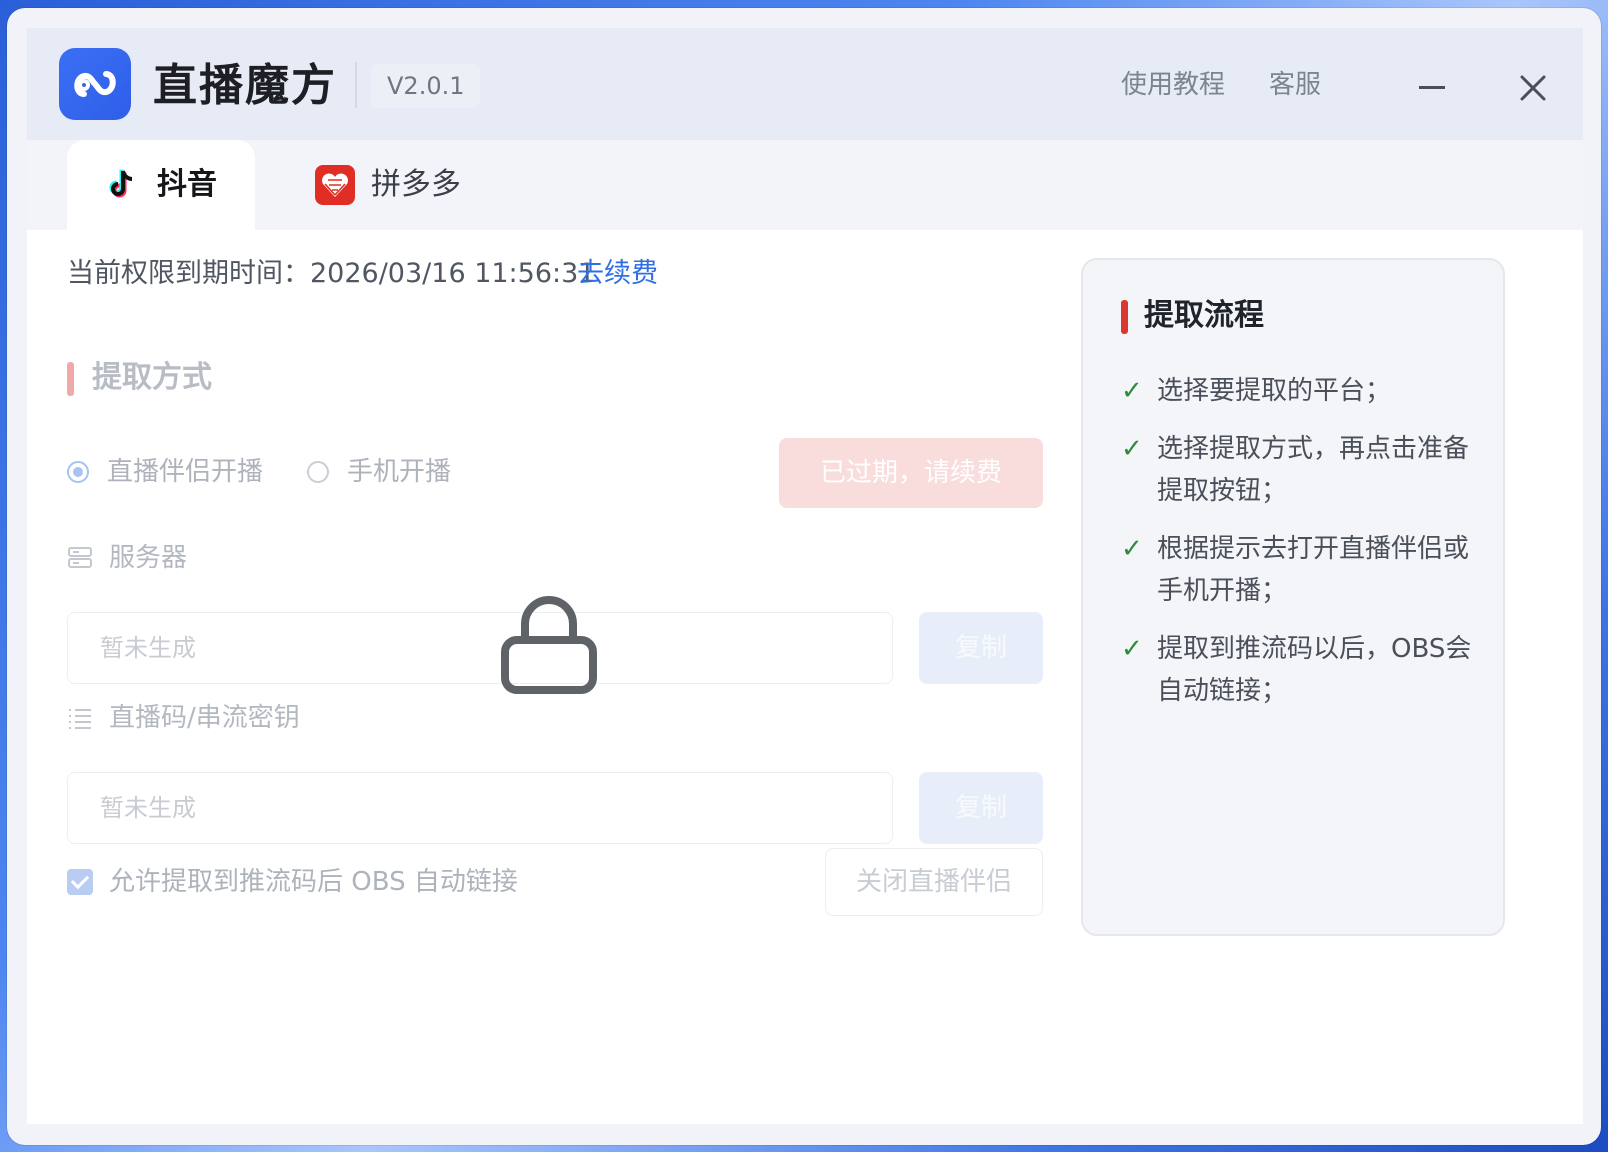 This screenshot has height=1152, width=1608. Describe the element at coordinates (152, 377) in the screenshot. I see `extract-method-title-text: 提取方式` at that location.